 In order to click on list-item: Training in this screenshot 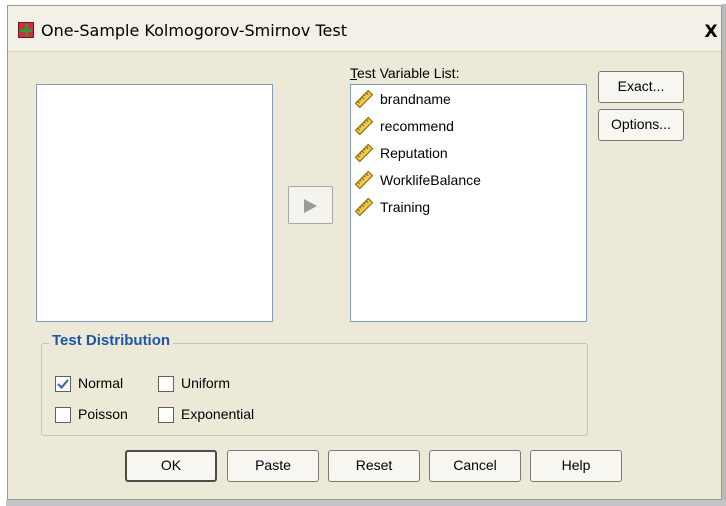, I will do `click(468, 206)`.